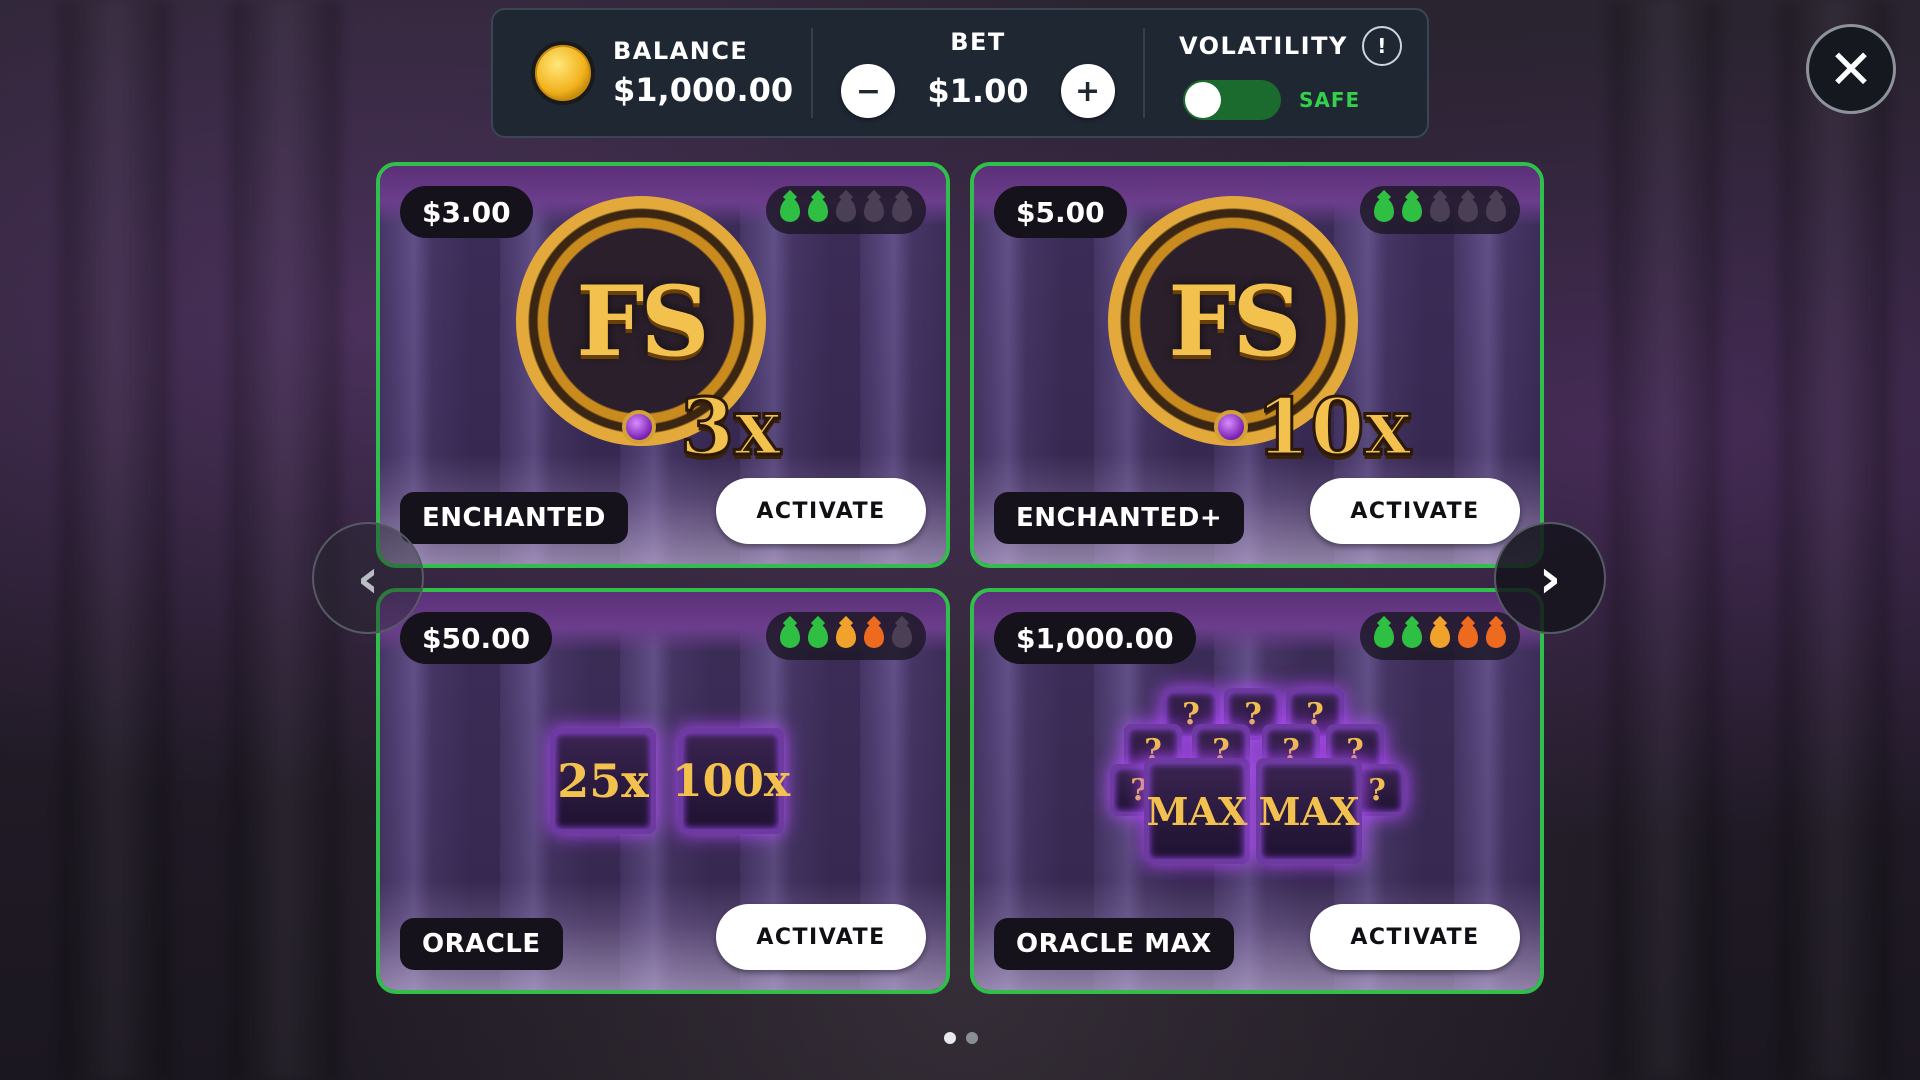 This screenshot has height=1080, width=1920. What do you see at coordinates (1119, 518) in the screenshot?
I see `card-name: ENCHANTED+` at bounding box center [1119, 518].